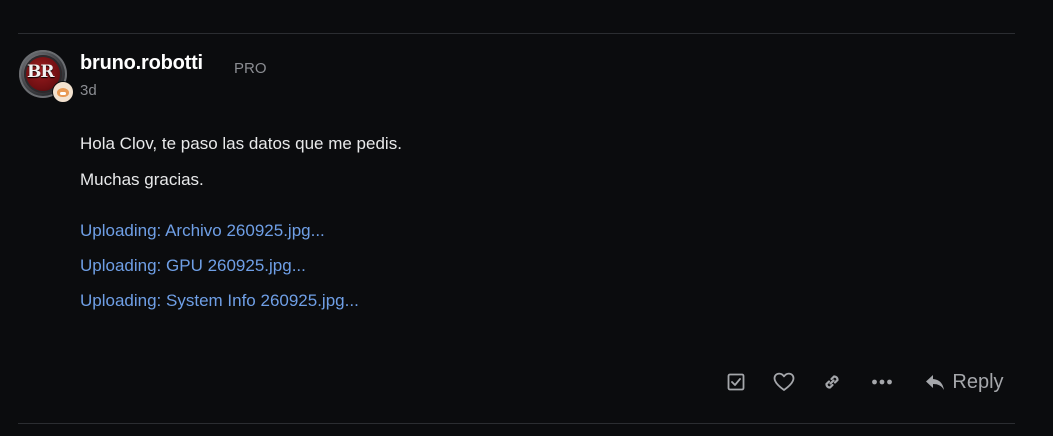 This screenshot has height=436, width=1053. Describe the element at coordinates (978, 381) in the screenshot. I see `reply-label: Reply` at that location.